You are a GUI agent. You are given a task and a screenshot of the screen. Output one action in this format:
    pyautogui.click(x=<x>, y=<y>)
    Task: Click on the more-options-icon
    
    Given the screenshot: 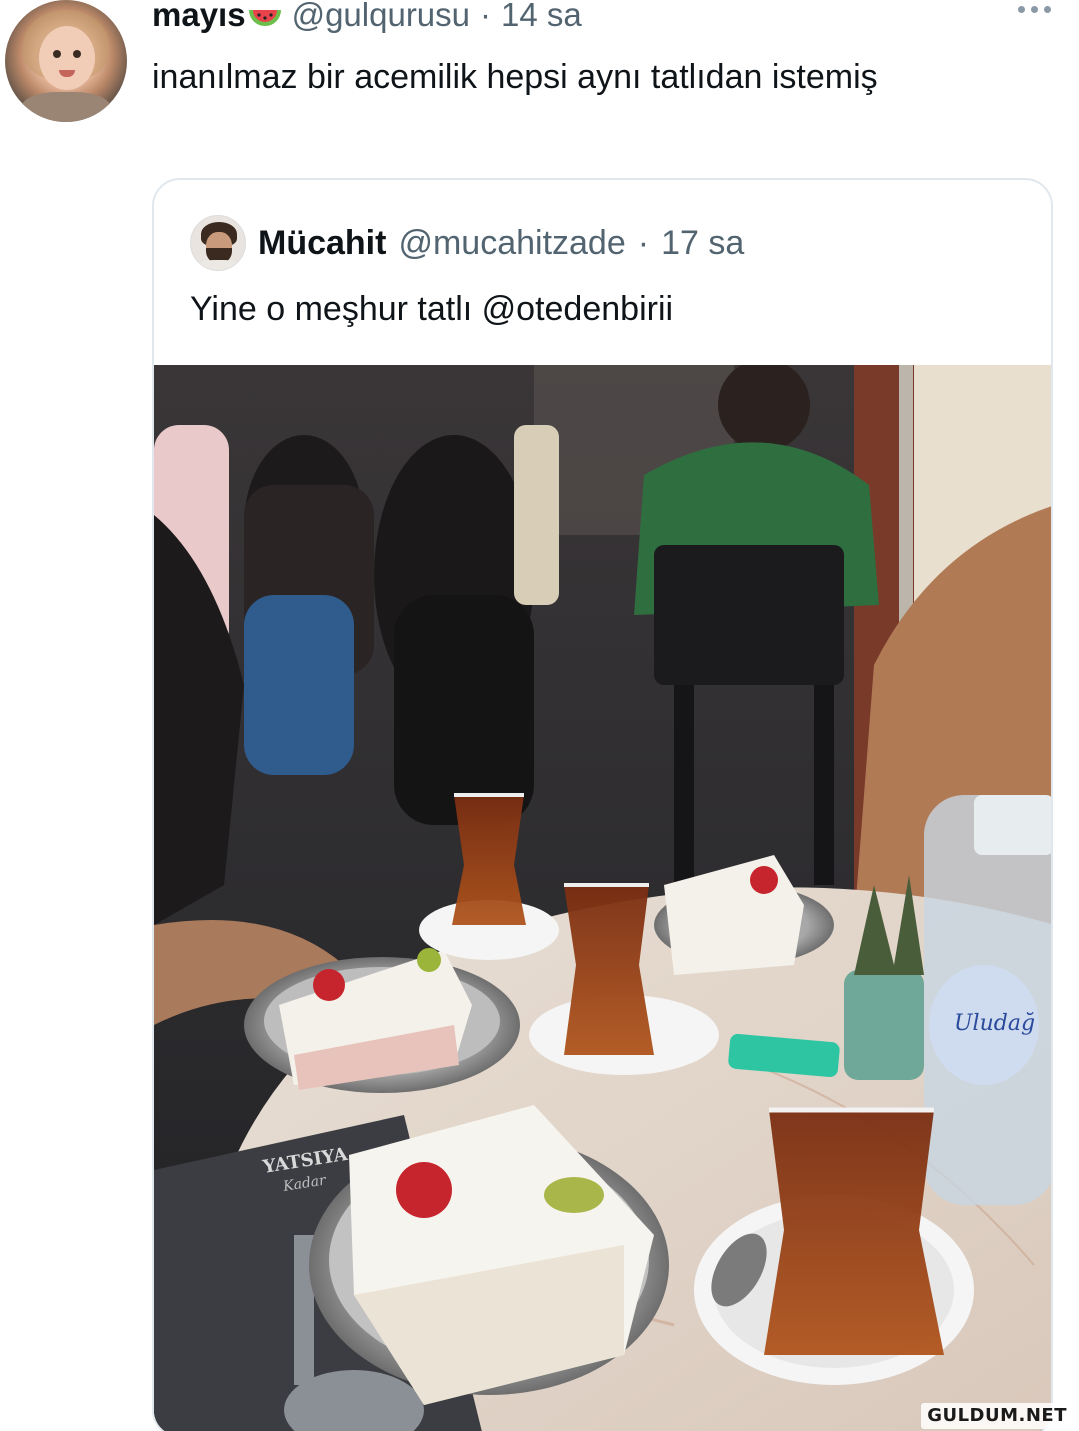 What is the action you would take?
    pyautogui.click(x=1034, y=9)
    